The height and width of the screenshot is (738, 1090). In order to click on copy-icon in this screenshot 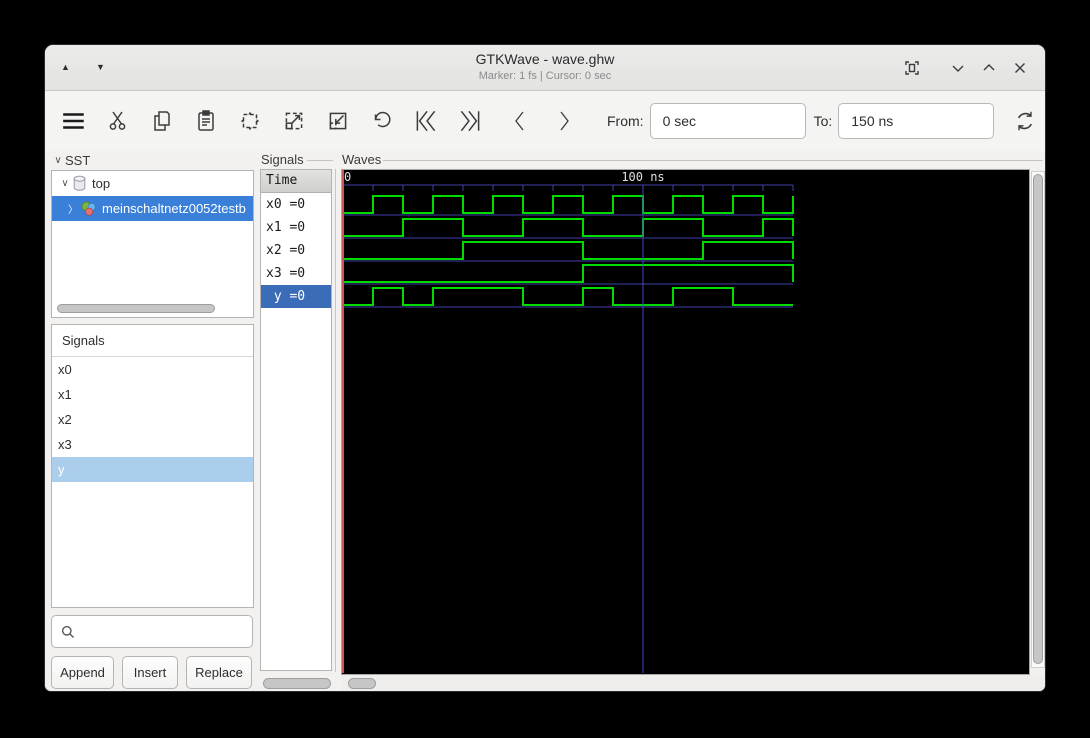, I will do `click(162, 121)`.